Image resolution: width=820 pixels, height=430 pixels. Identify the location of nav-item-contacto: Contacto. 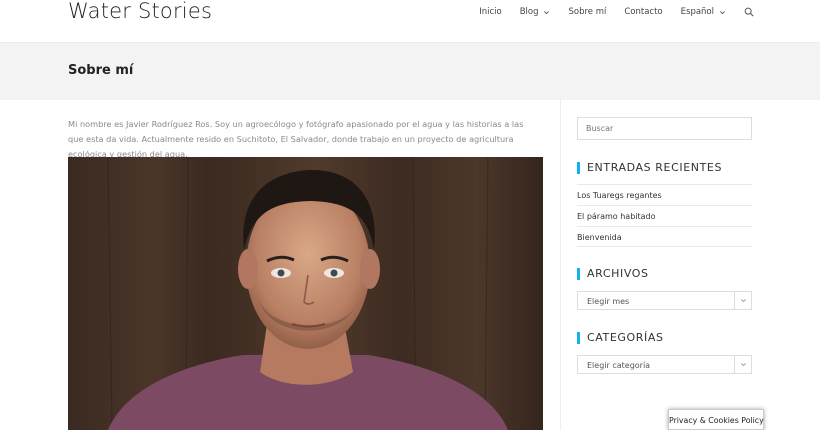
(643, 12).